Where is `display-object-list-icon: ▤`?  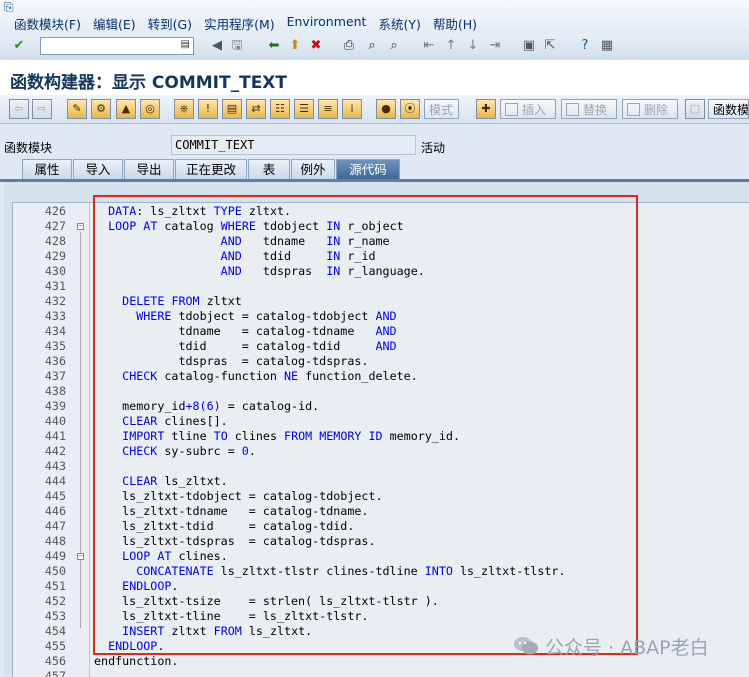 display-object-list-icon: ▤ is located at coordinates (232, 109).